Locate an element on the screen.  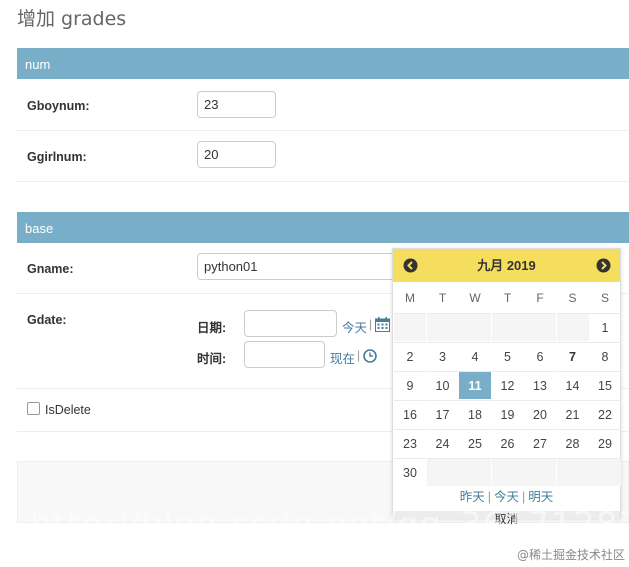
now-link: 现在 is located at coordinates (342, 357).